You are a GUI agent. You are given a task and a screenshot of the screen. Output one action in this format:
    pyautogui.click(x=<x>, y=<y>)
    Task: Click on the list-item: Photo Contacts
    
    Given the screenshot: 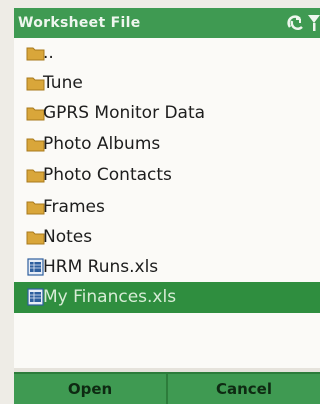 What is the action you would take?
    pyautogui.click(x=167, y=175)
    